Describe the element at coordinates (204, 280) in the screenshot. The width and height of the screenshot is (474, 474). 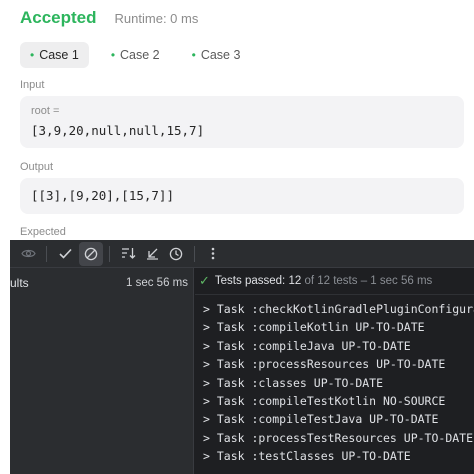
I see `check-icon: ✓` at that location.